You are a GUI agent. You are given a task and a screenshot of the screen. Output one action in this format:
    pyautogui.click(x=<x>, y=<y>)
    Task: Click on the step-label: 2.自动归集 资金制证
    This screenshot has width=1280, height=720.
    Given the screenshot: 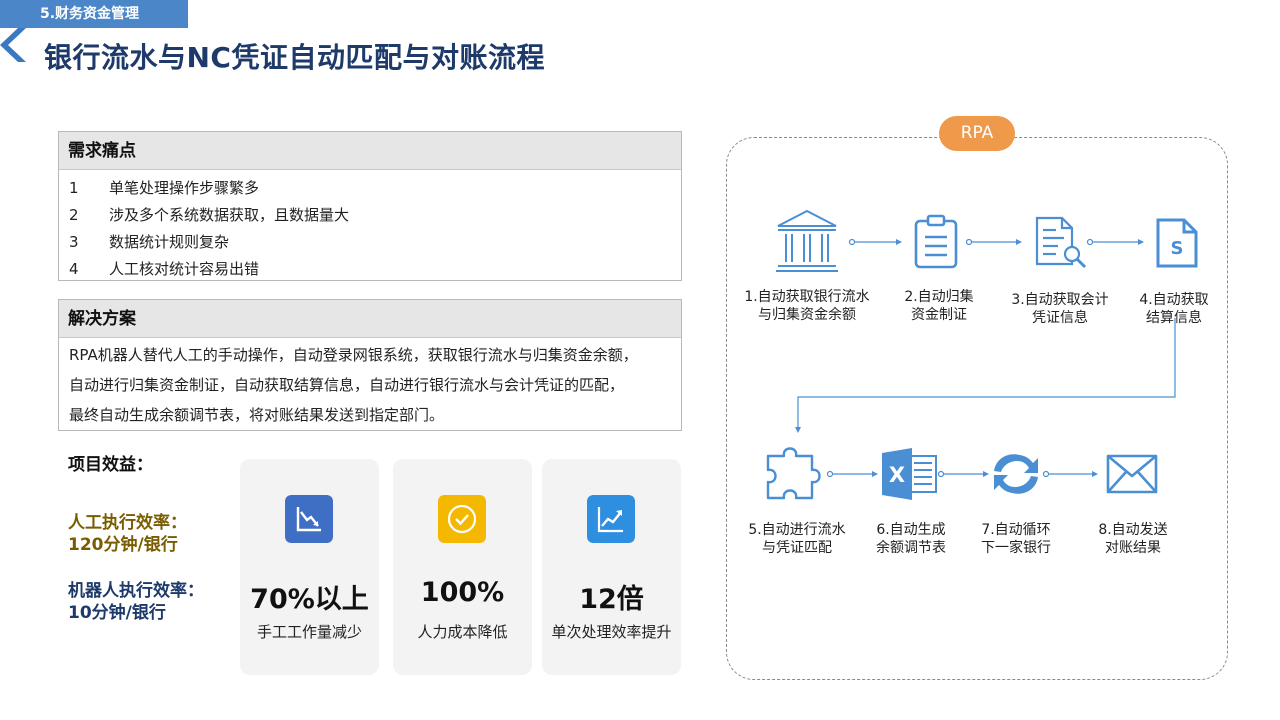 What is the action you would take?
    pyautogui.click(x=939, y=306)
    